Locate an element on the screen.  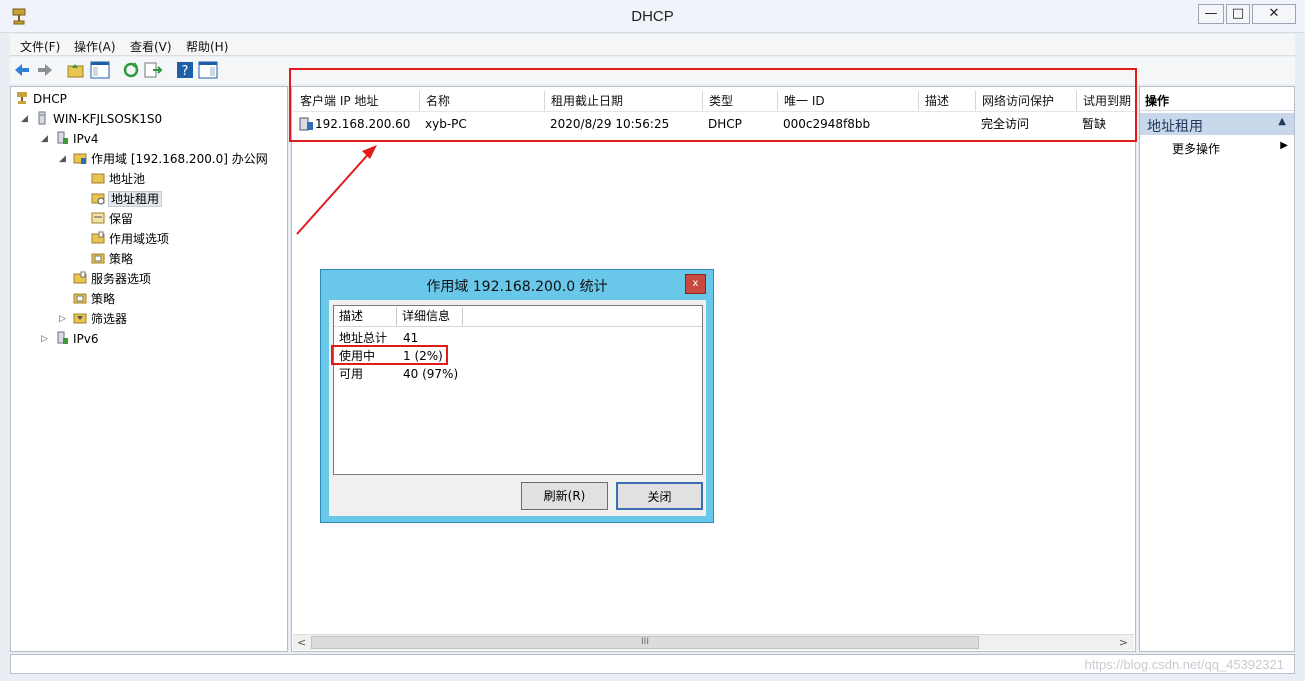
more-actions-item: 更多操作 ▶ is located at coordinates (1232, 149).